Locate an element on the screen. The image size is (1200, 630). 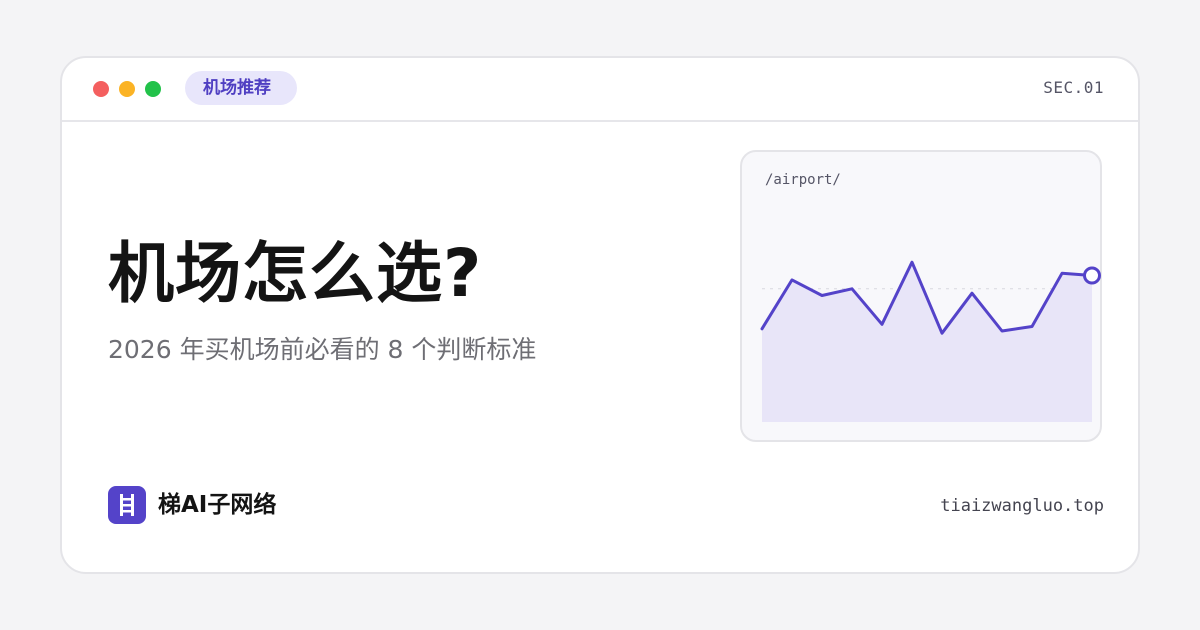
ladder-icon is located at coordinates (127, 505).